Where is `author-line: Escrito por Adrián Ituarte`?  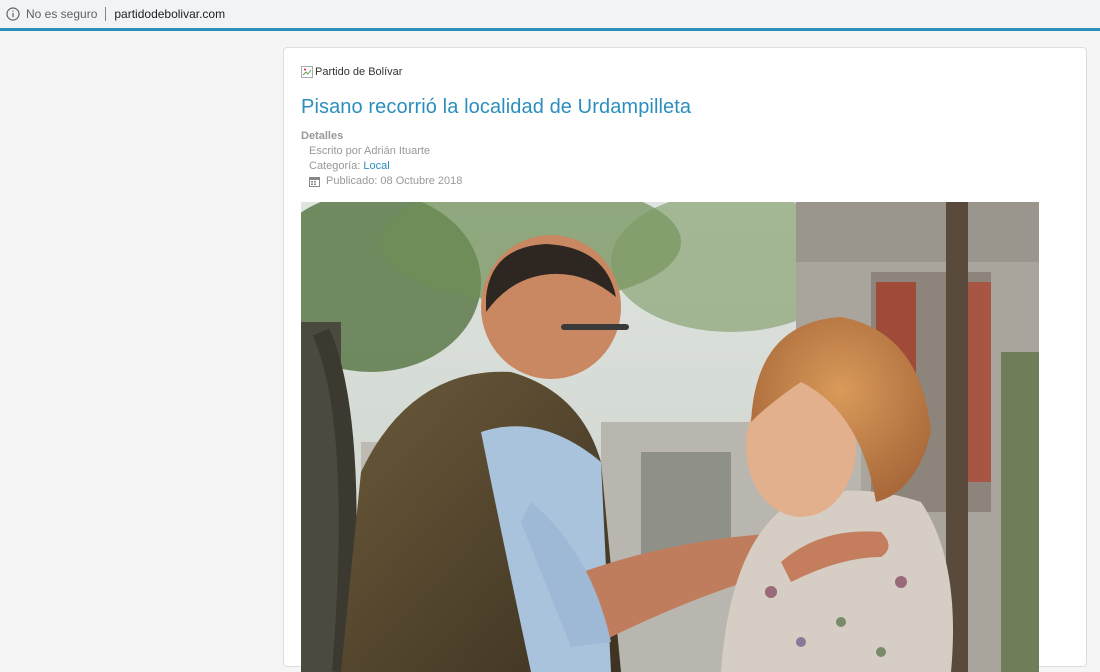
author-line: Escrito por Adrián Ituarte is located at coordinates (370, 151).